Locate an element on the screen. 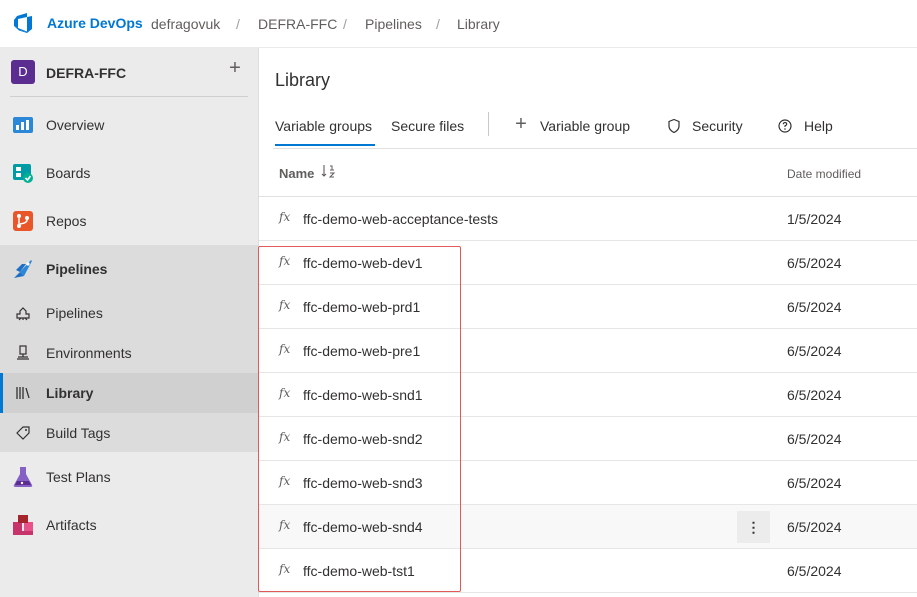 Image resolution: width=917 pixels, height=597 pixels. rocket-icon is located at coordinates (23, 314).